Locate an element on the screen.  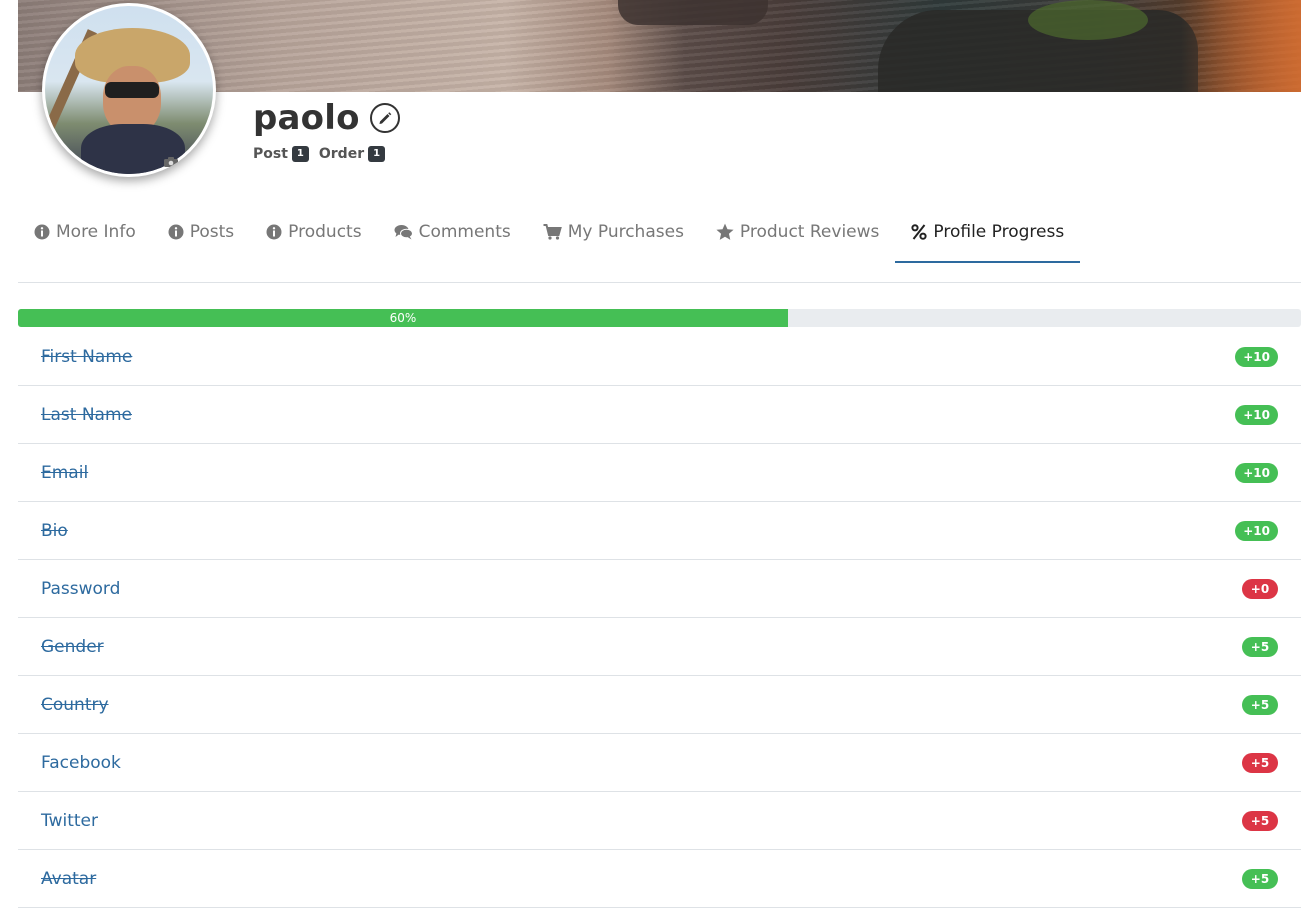
star-icon is located at coordinates (725, 231).